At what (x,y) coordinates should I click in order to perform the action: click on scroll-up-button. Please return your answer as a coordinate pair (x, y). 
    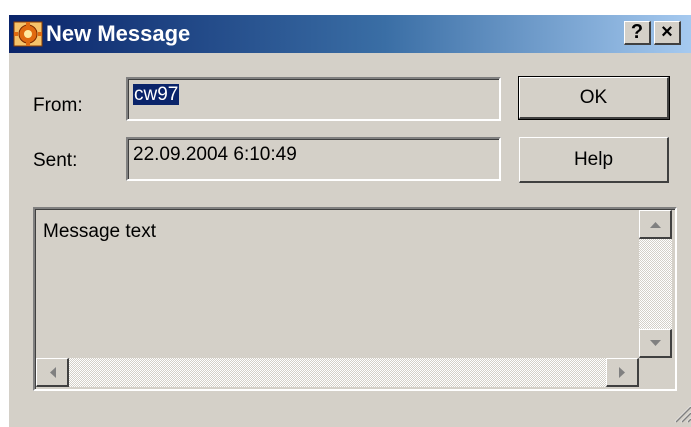
    Looking at the image, I should click on (655, 224).